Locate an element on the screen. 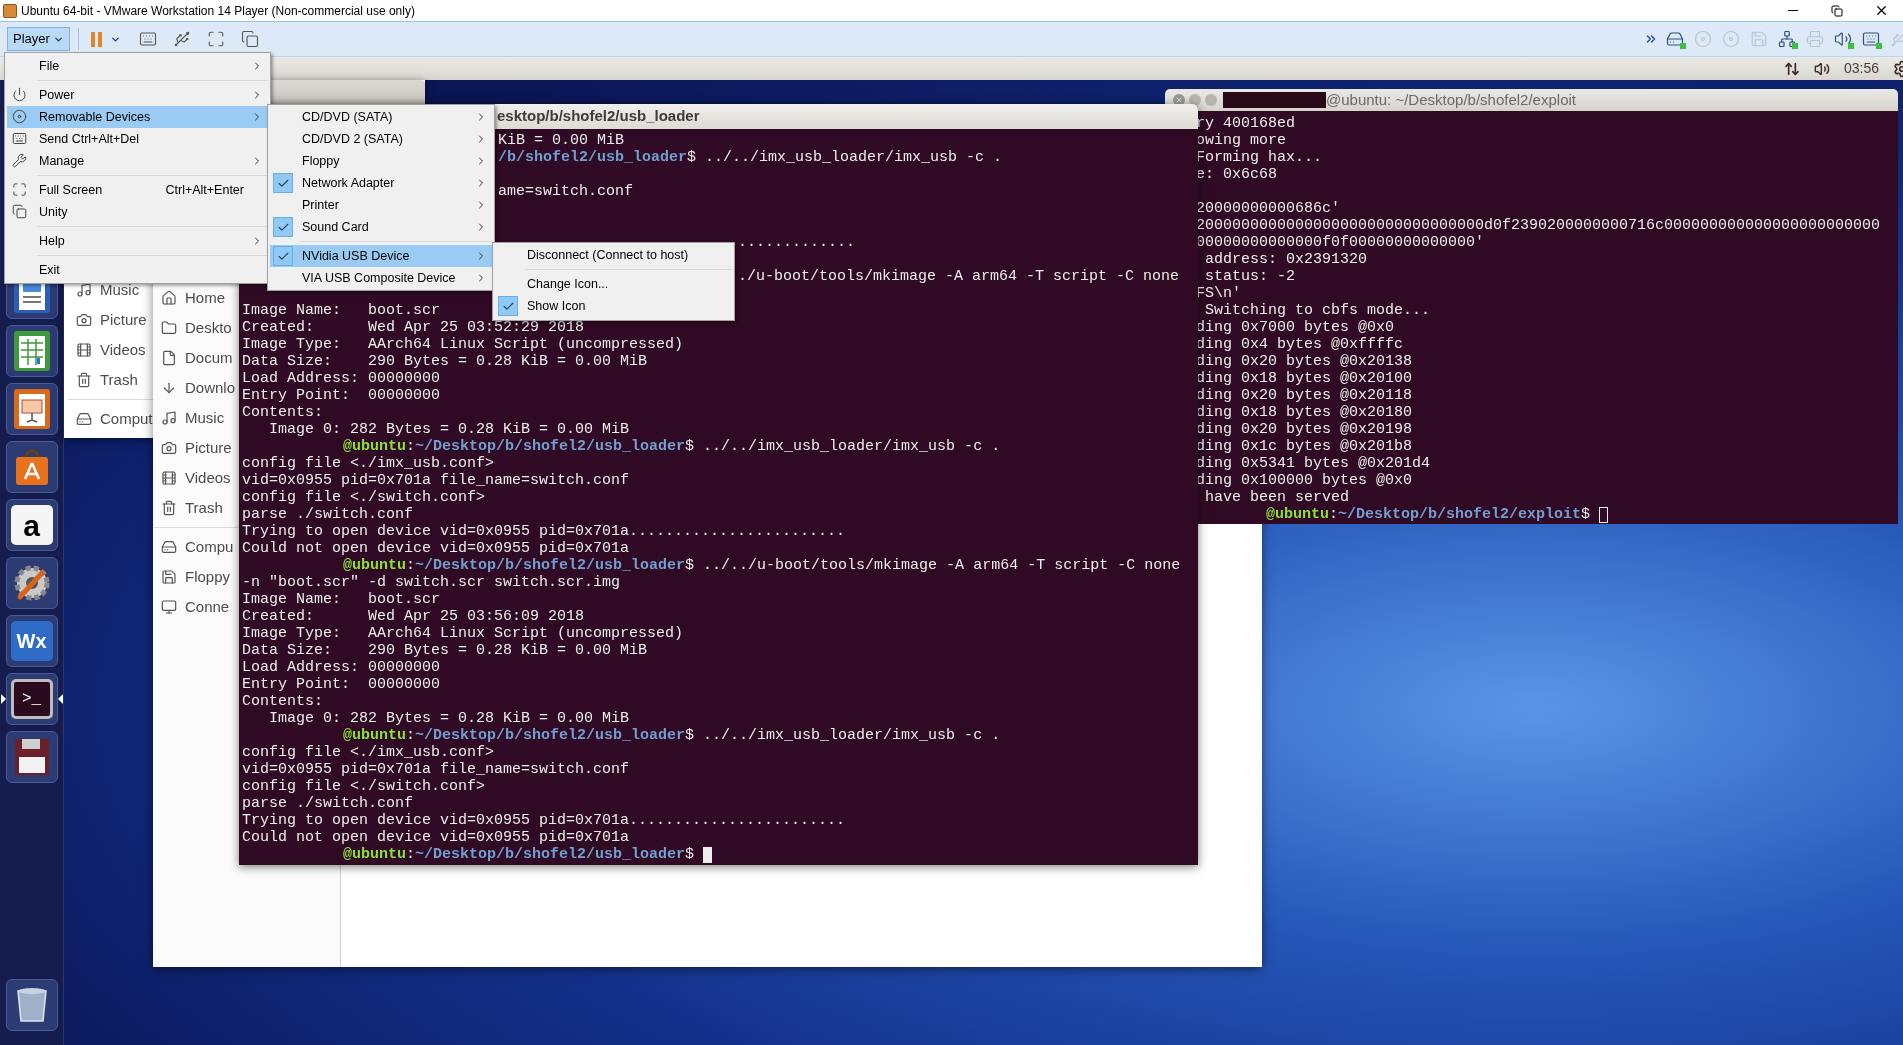 Image resolution: width=1903 pixels, height=1045 pixels. menu-item: VIA USB Composite Device is located at coordinates (381, 278).